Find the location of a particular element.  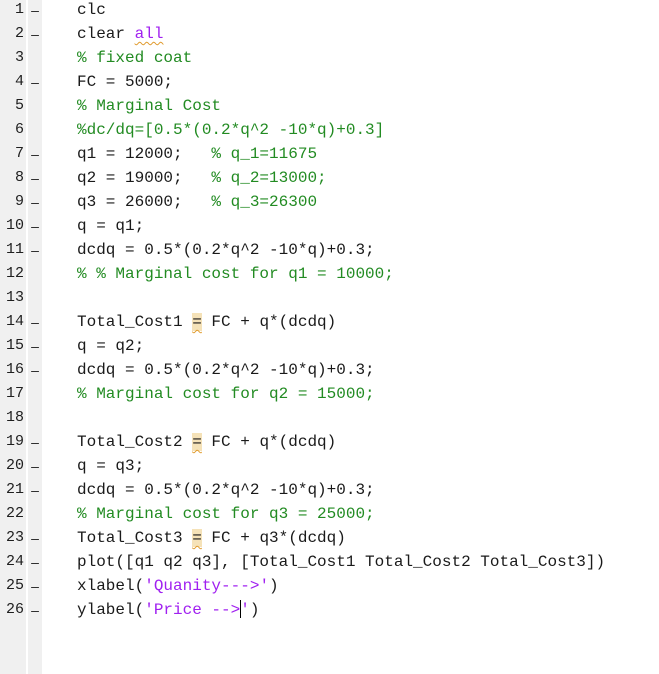

code-token: dcdq = 0.5*(0.2*q^2 -10*q)+0.3; is located at coordinates (226, 370).